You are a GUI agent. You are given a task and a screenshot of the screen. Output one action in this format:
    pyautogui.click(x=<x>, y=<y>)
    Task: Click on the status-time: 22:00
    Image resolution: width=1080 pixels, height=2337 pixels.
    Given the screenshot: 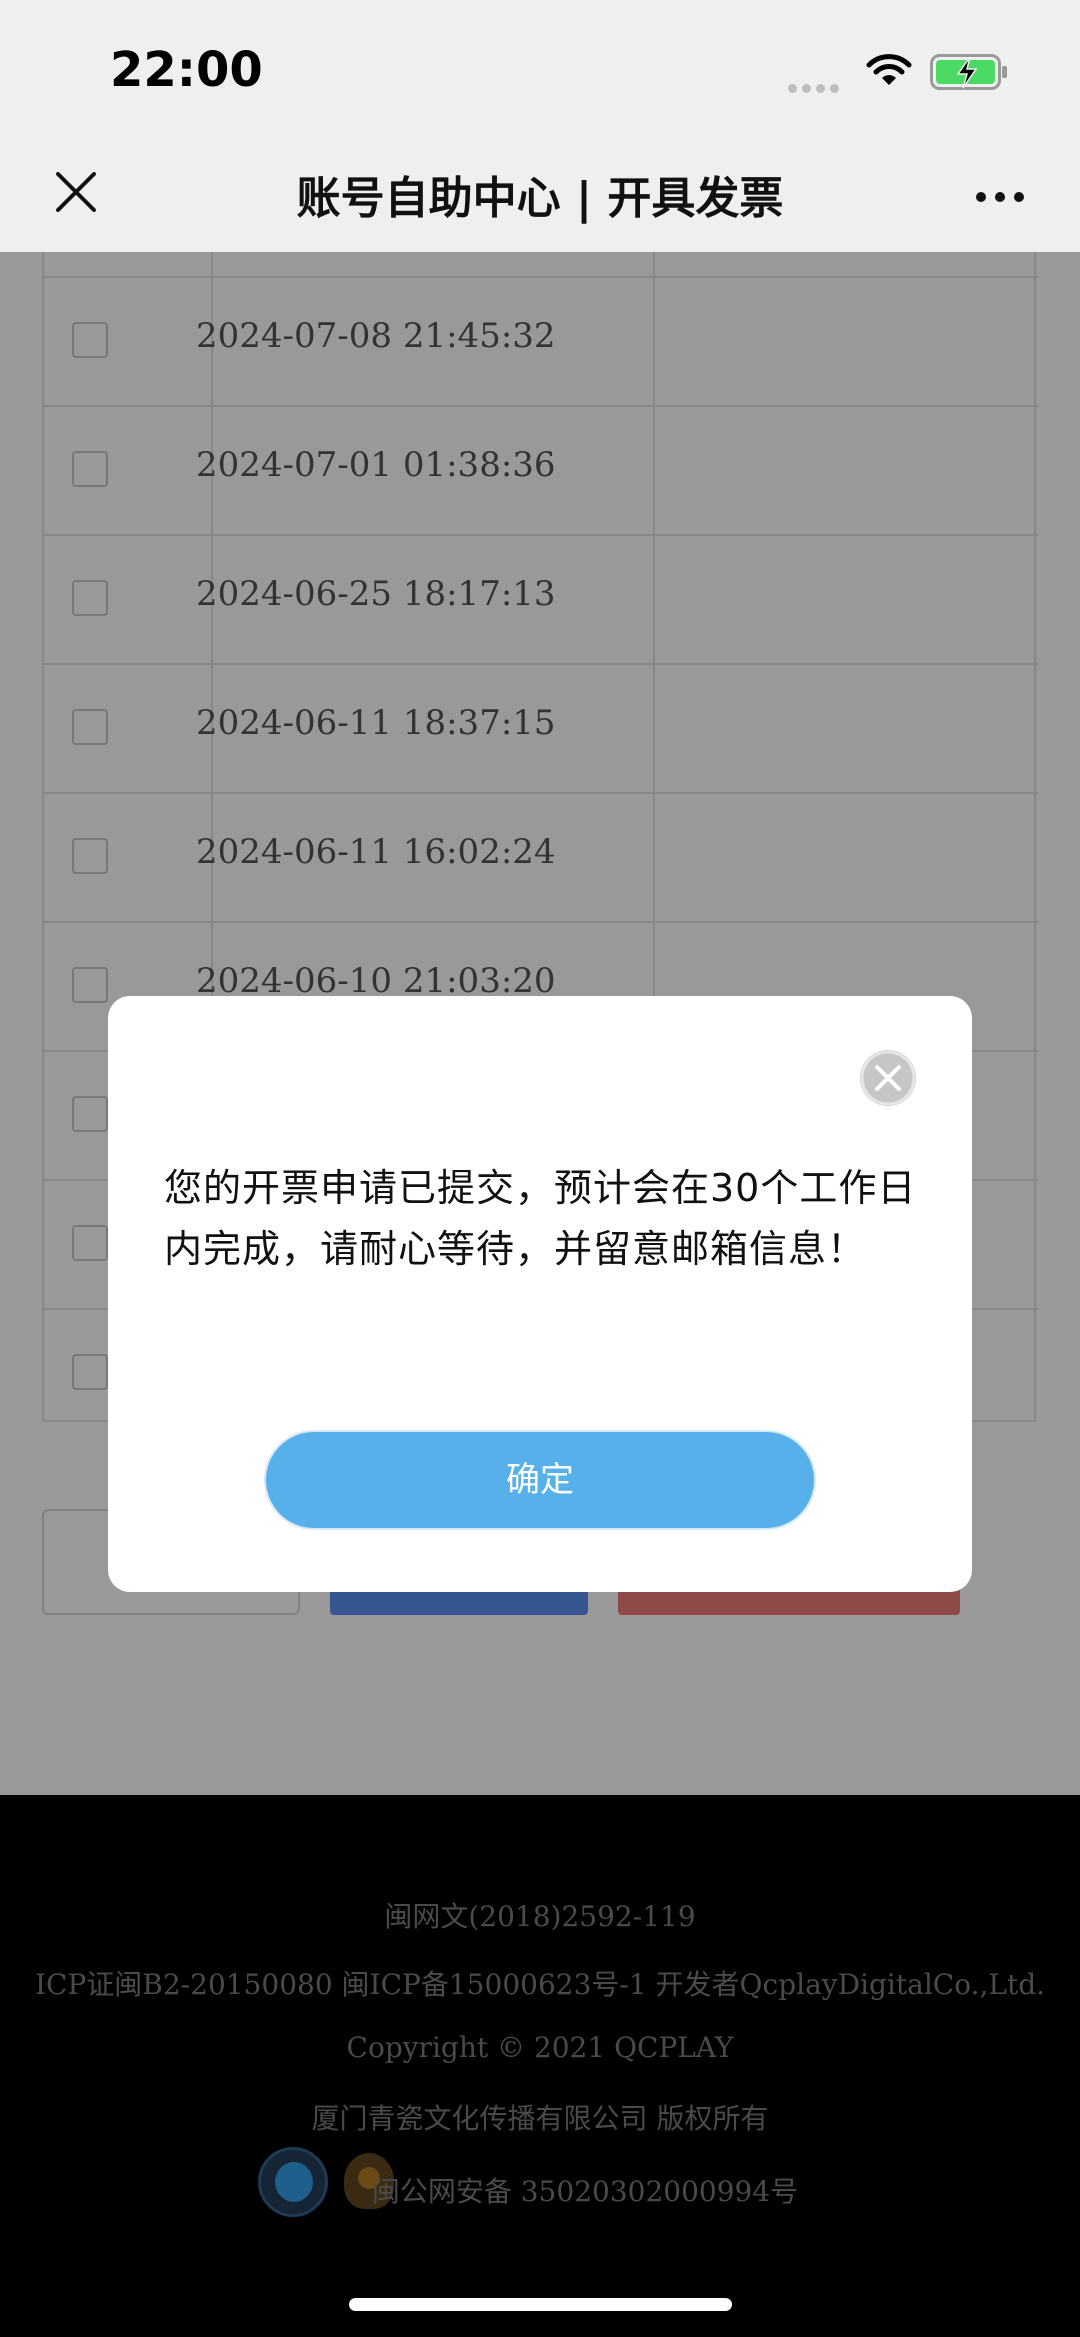 What is the action you would take?
    pyautogui.click(x=186, y=70)
    